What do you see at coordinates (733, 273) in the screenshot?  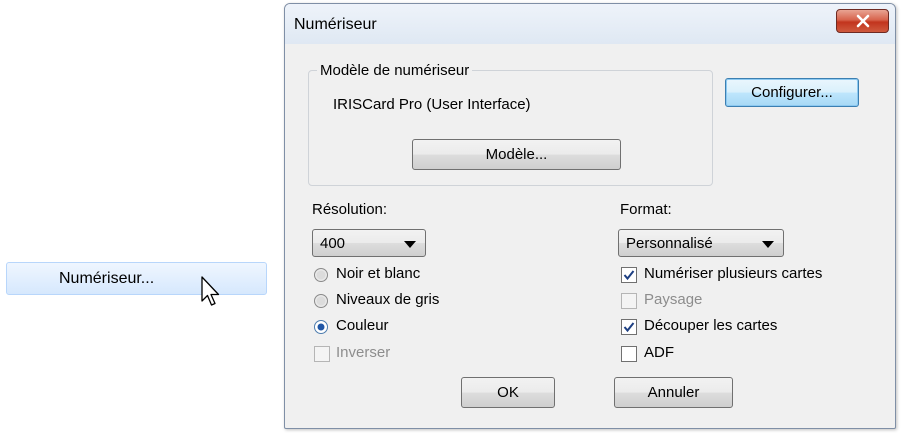 I see `checkbox-label-numeriser-plusieurs-cartes: Numériser plusieurs cartes` at bounding box center [733, 273].